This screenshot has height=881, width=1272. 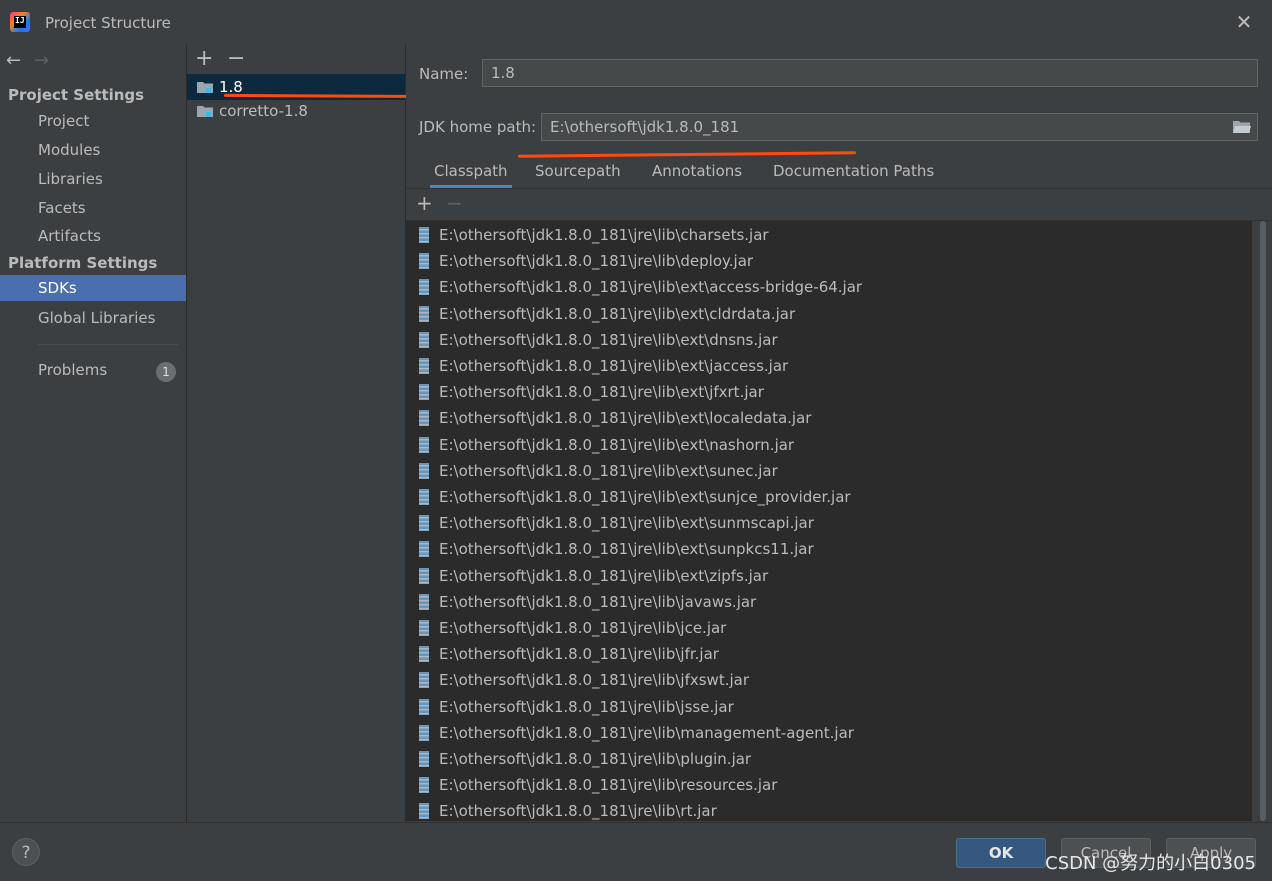 What do you see at coordinates (166, 372) in the screenshot?
I see `problems-count-badge: 1` at bounding box center [166, 372].